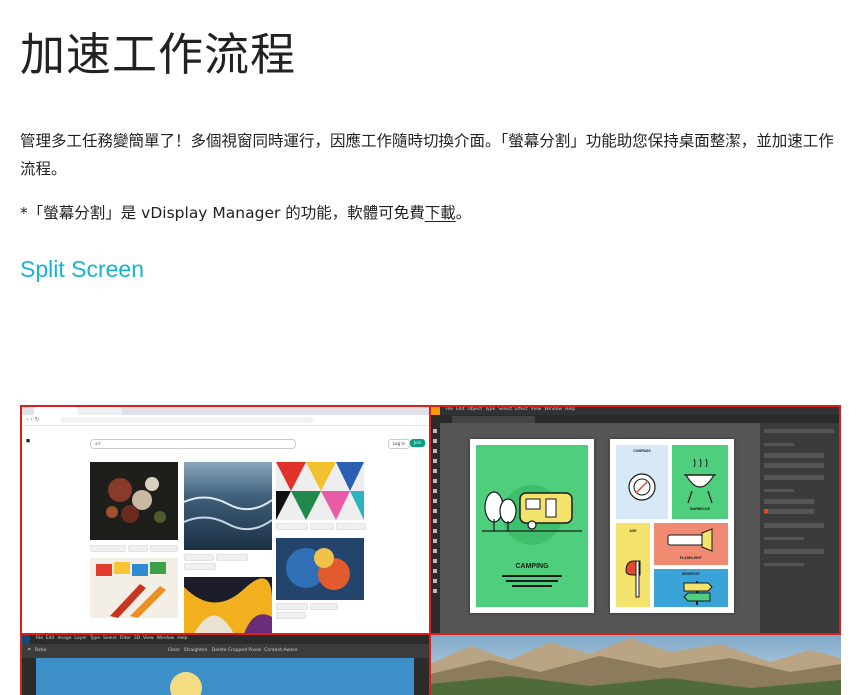 The image size is (860, 695). What do you see at coordinates (125, 638) in the screenshot?
I see `ps-menu-filter: Filter` at bounding box center [125, 638].